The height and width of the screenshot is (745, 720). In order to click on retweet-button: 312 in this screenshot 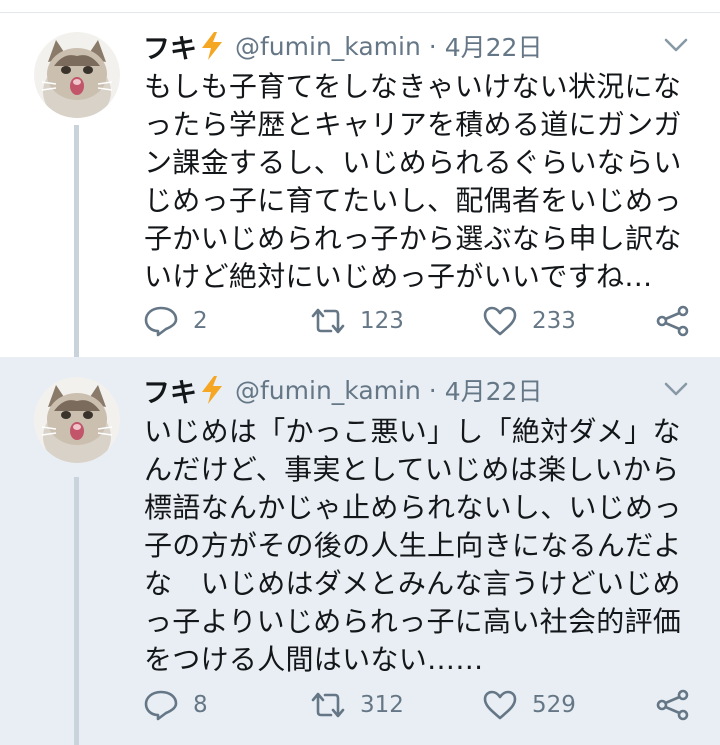, I will do `click(357, 705)`.